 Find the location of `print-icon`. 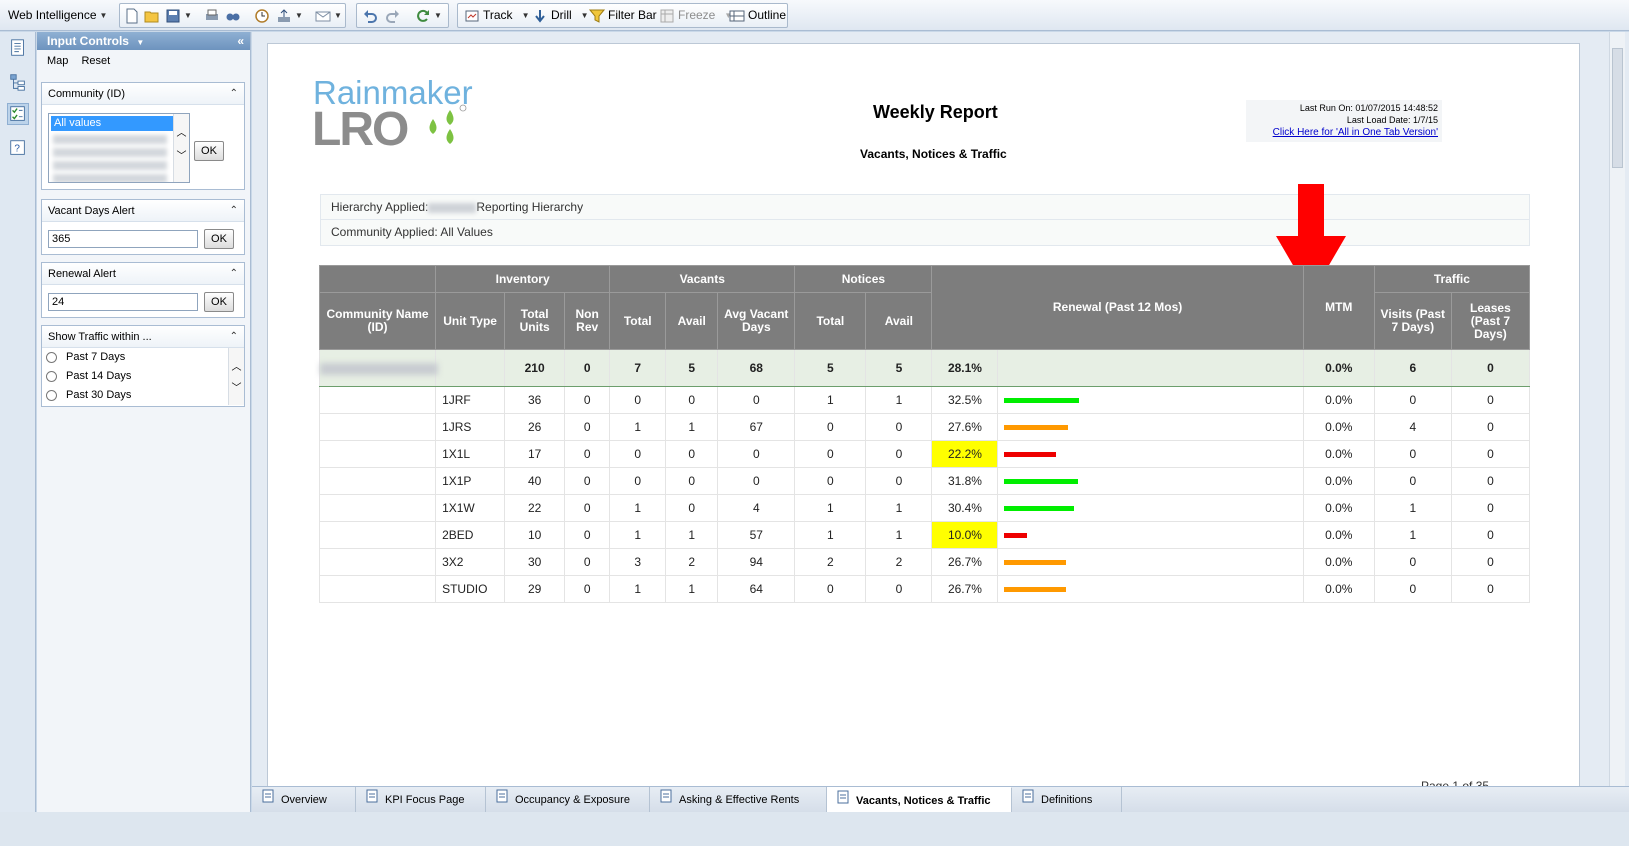

print-icon is located at coordinates (212, 15).